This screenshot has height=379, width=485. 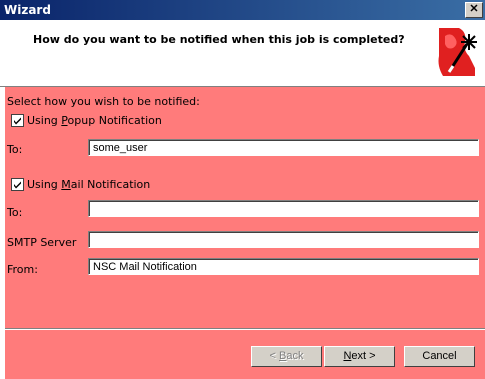 I want to click on popup-label-suffix: opup Notification, so click(x=114, y=120).